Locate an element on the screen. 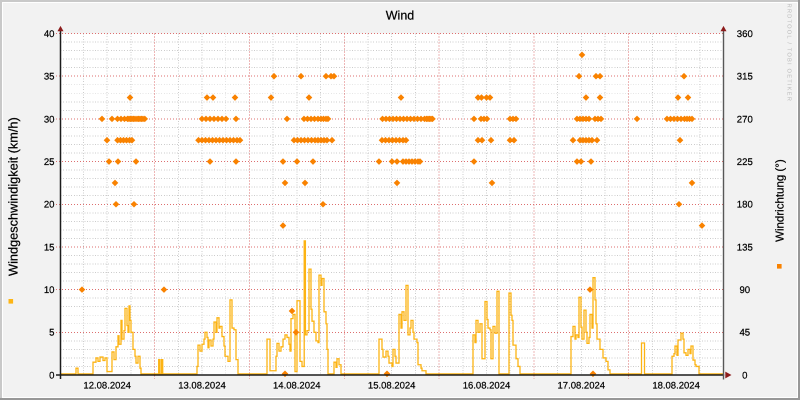 This screenshot has height=405, width=800. svg-text: RRDTOOL / TOBI OETIKER is located at coordinates (789, 53).